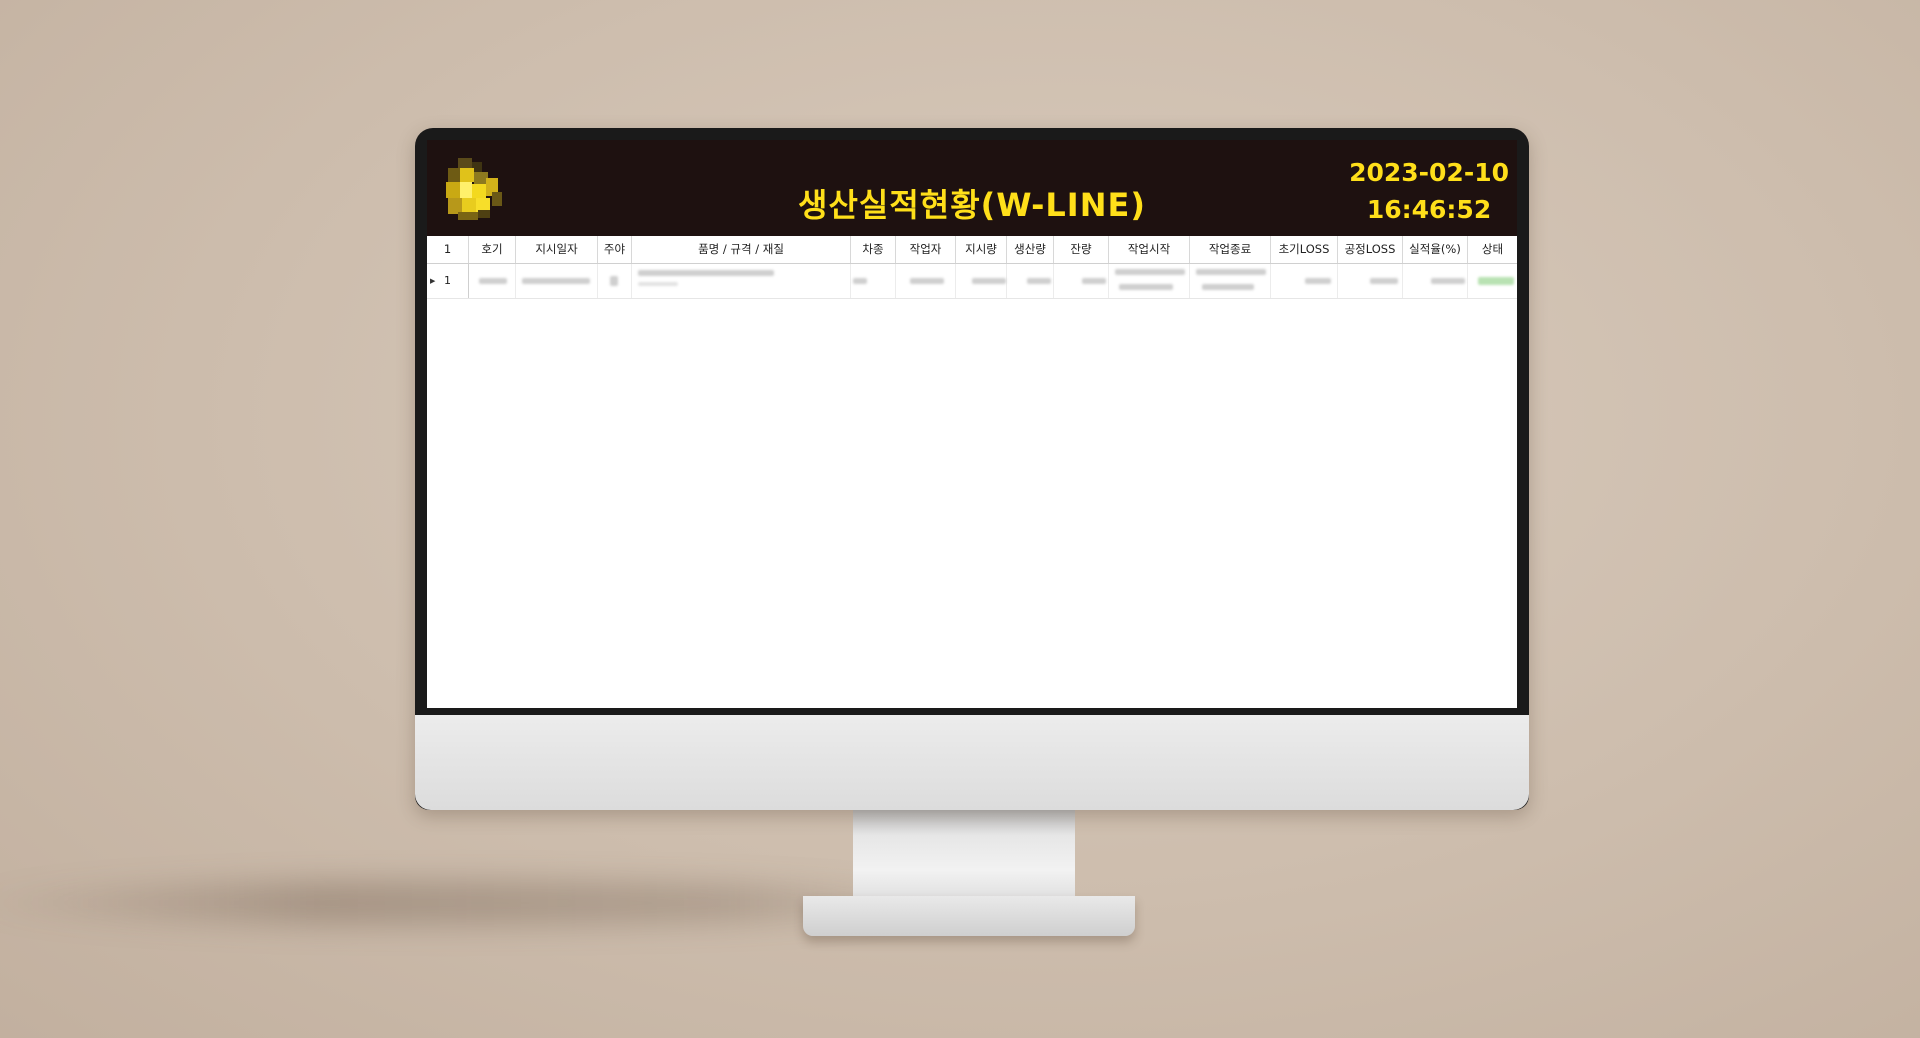 The image size is (1920, 1038). I want to click on cell-yield, so click(1435, 281).